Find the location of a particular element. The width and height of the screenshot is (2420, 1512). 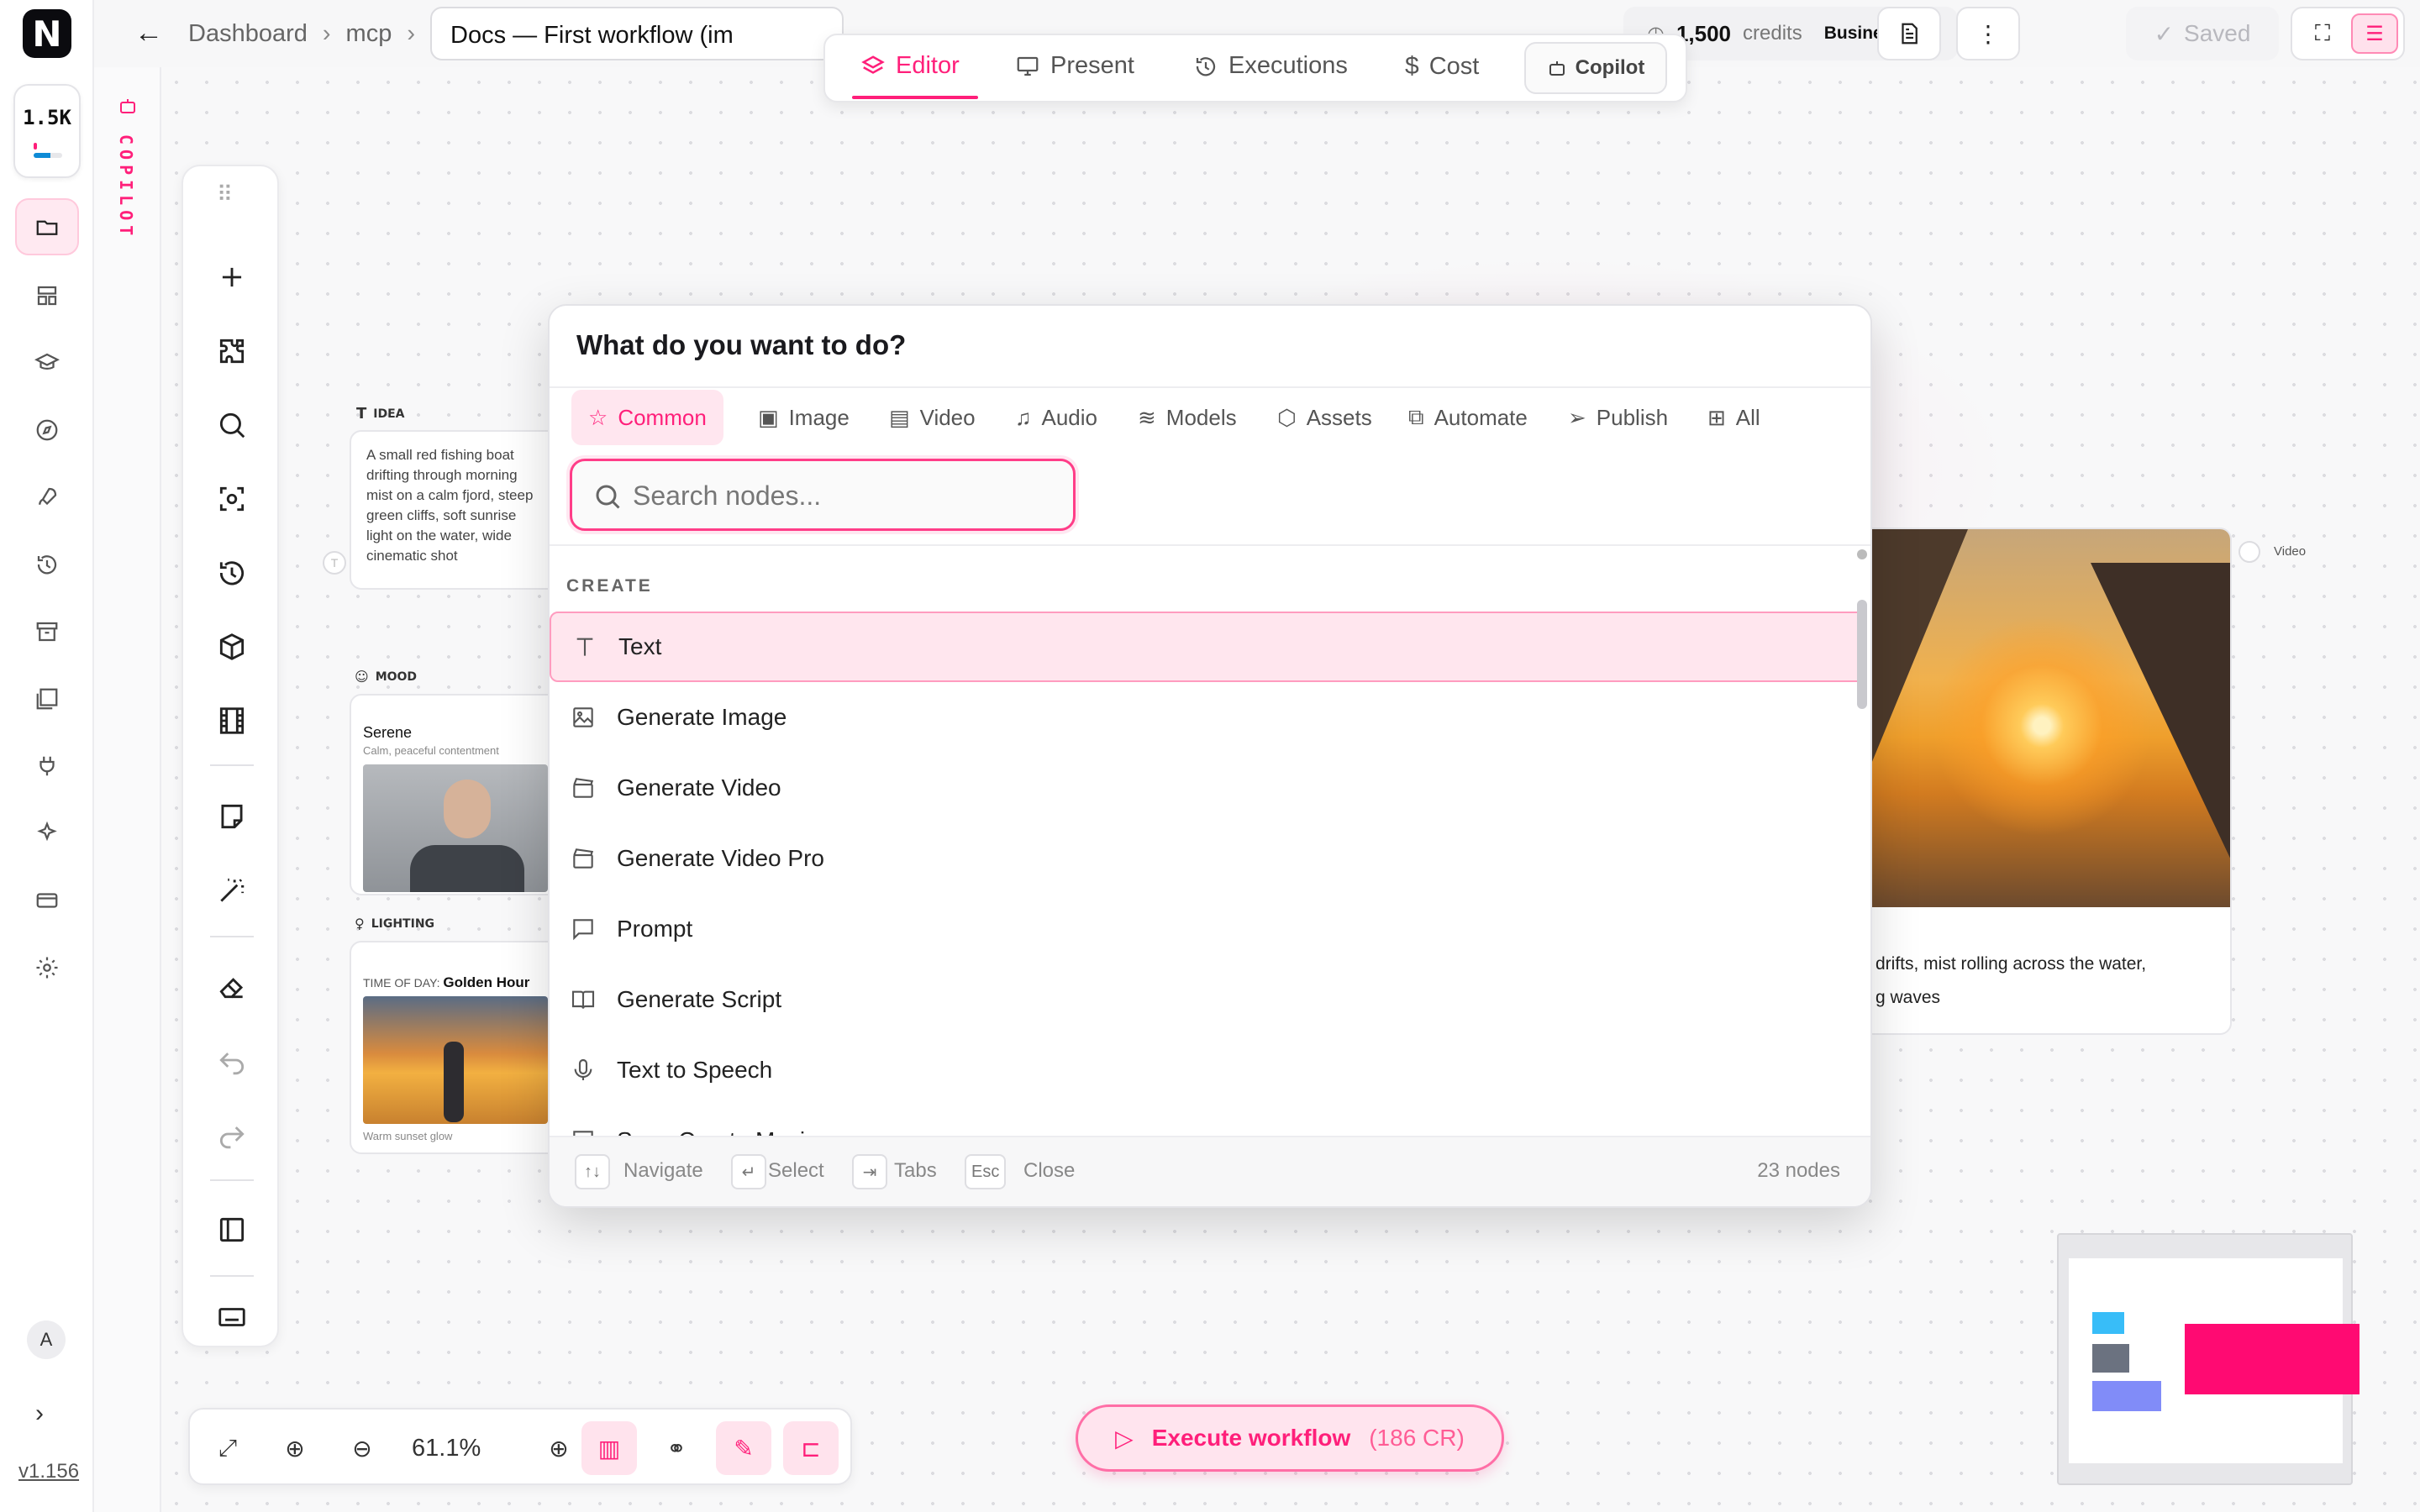

category-tab-all: ⊞ All is located at coordinates (1734, 417).